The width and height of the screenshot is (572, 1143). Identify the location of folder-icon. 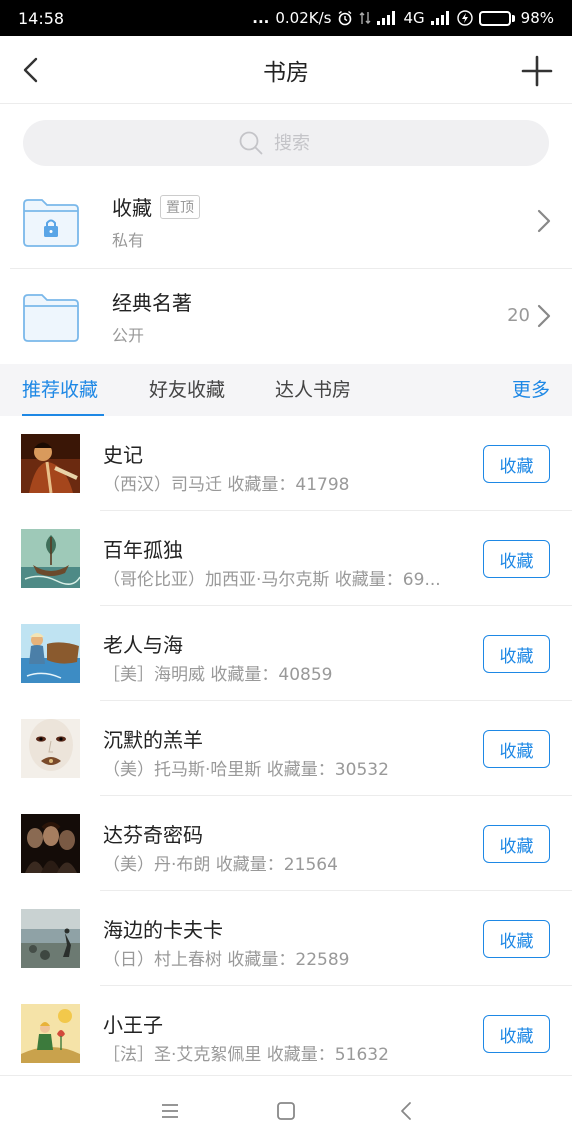
(51, 318).